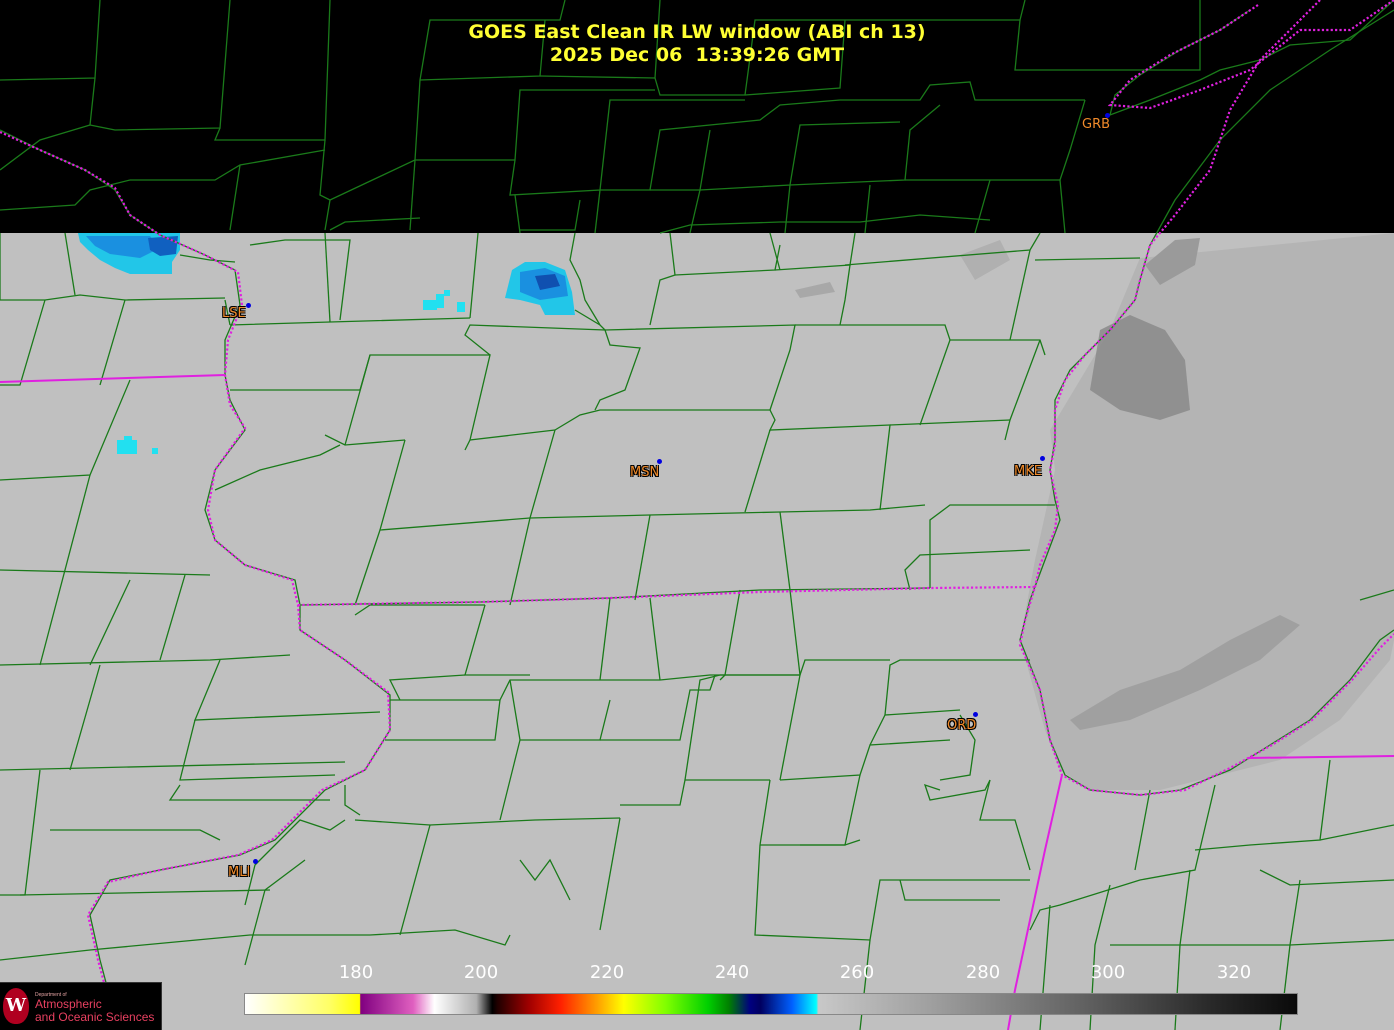 The image size is (1394, 1030). What do you see at coordinates (481, 972) in the screenshot?
I see `colorbar-tick: 200` at bounding box center [481, 972].